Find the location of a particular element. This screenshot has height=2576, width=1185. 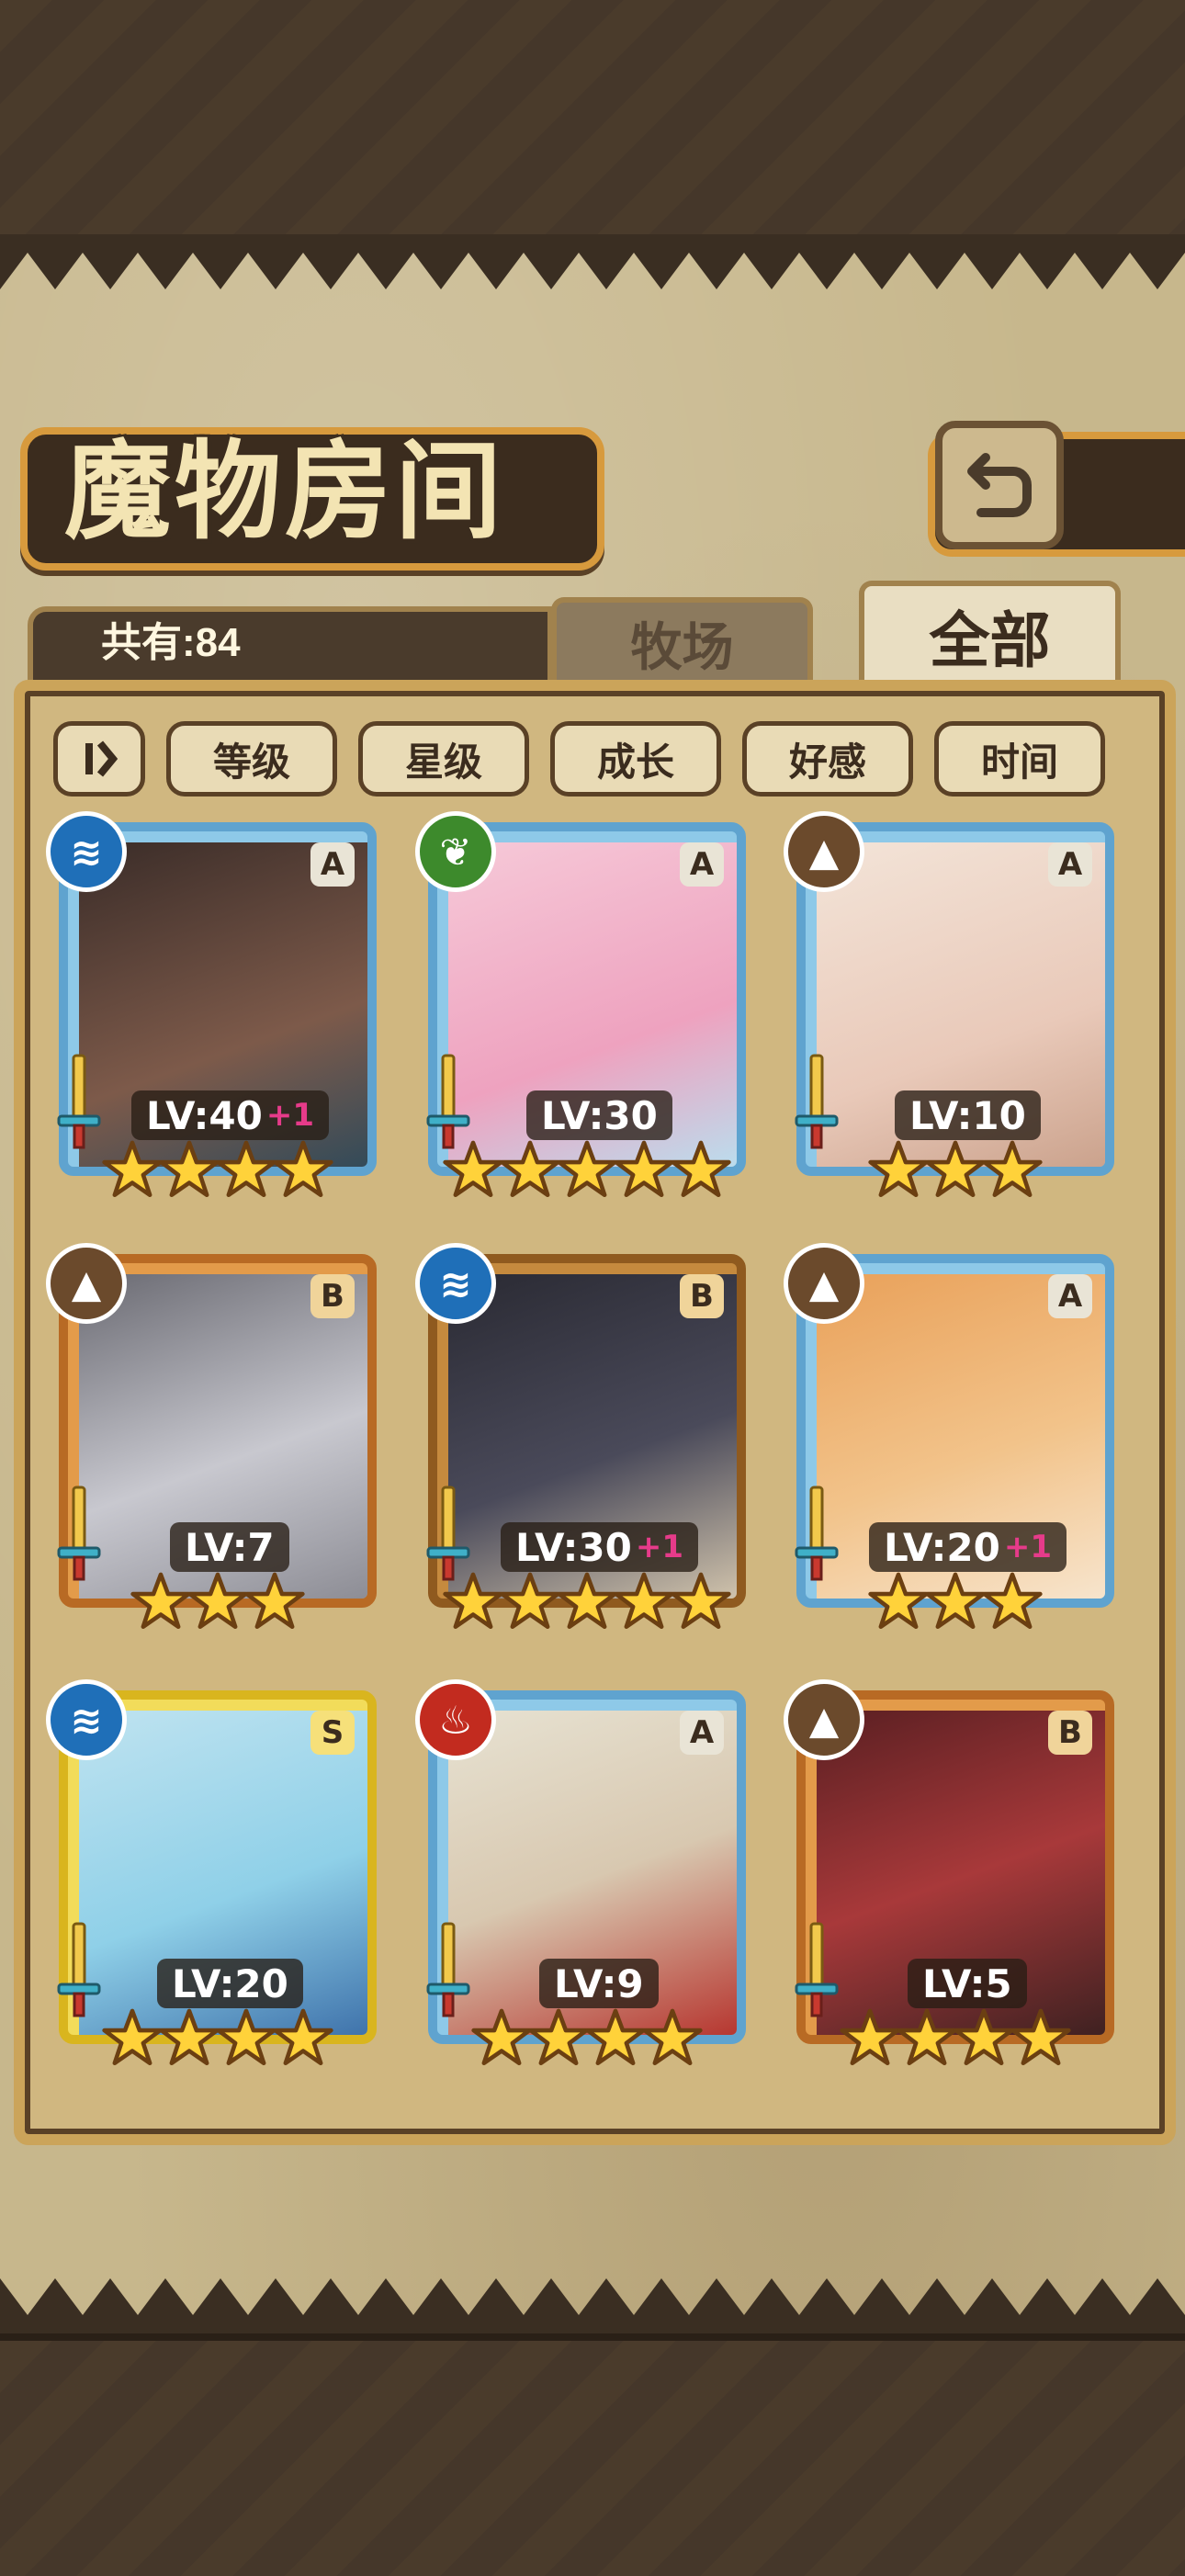

filter-growth-button: 成长 is located at coordinates (635, 759).